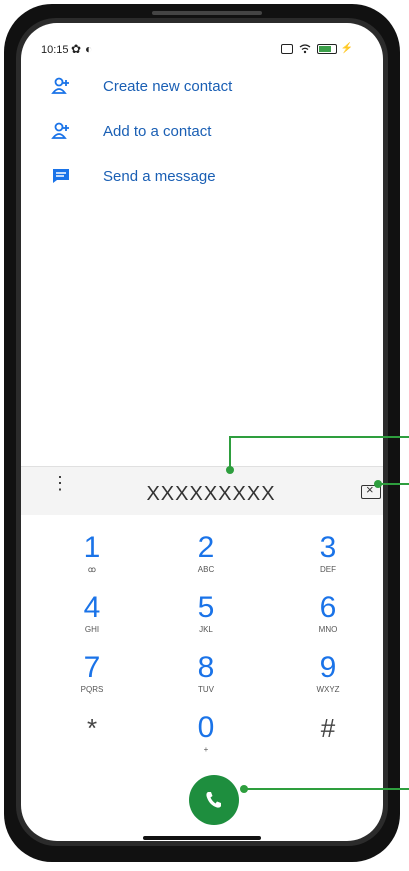 Image resolution: width=409 pixels, height=871 pixels. I want to click on key-4: 4 GHI, so click(92, 614).